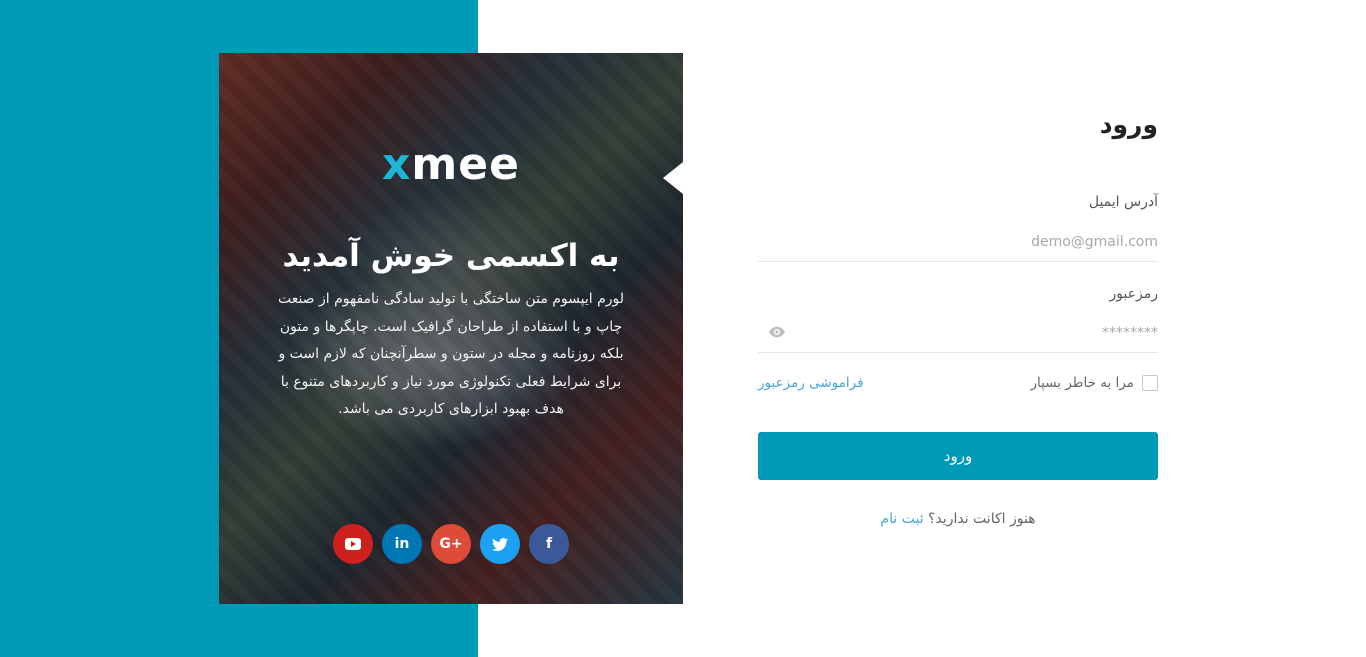 This screenshot has height=657, width=1366. I want to click on email-input, so click(958, 241).